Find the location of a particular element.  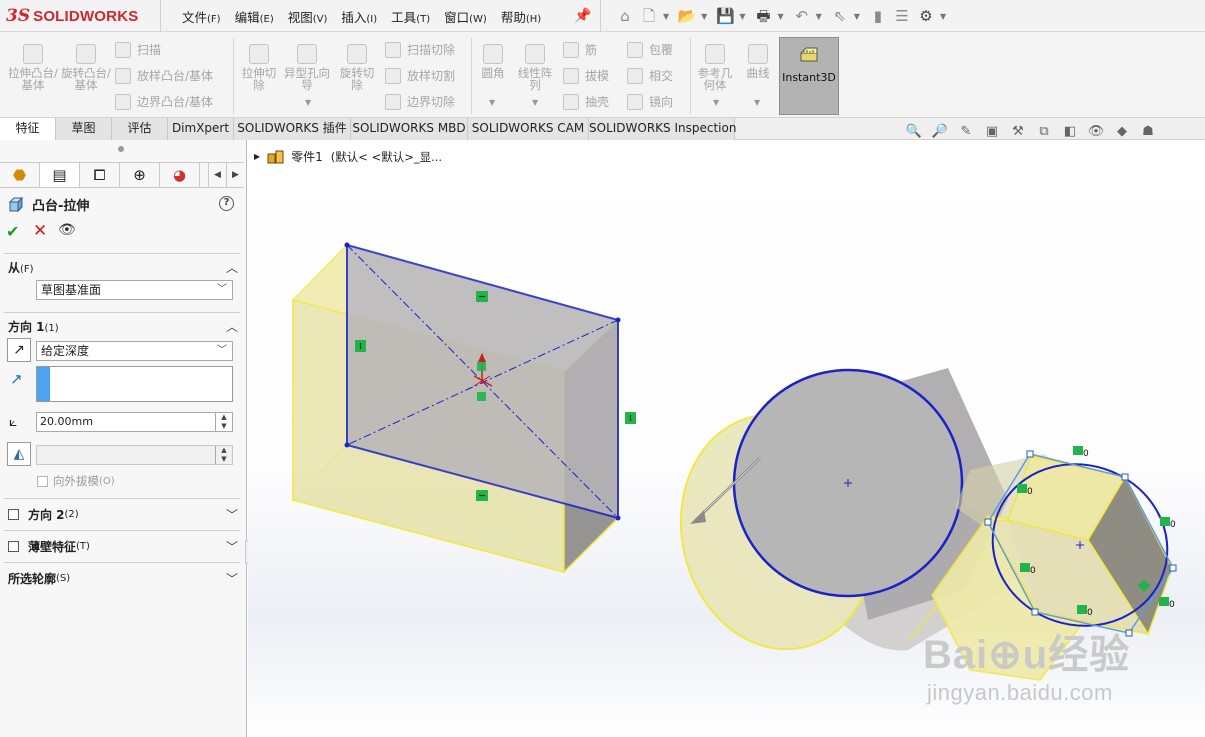

fillet-button: 圆角 is located at coordinates (493, 61).